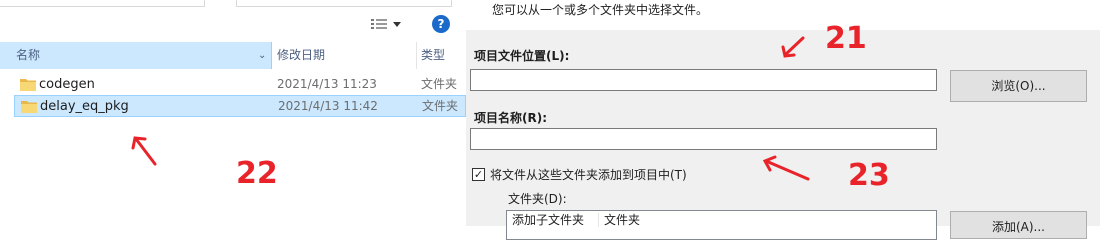 The height and width of the screenshot is (240, 1100). What do you see at coordinates (846, 38) in the screenshot?
I see `annotation-number-21: 21` at bounding box center [846, 38].